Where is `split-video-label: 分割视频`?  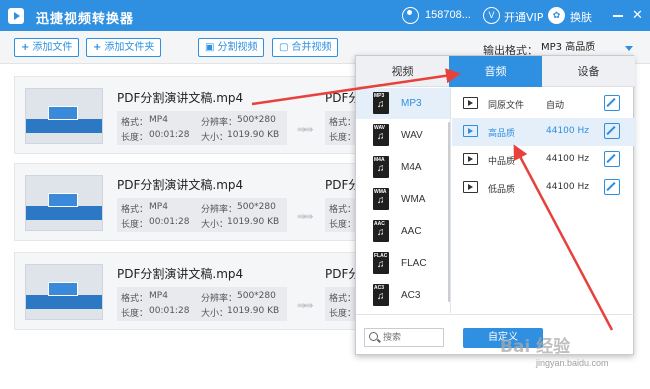
split-video-label: 分割视频 is located at coordinates (237, 47).